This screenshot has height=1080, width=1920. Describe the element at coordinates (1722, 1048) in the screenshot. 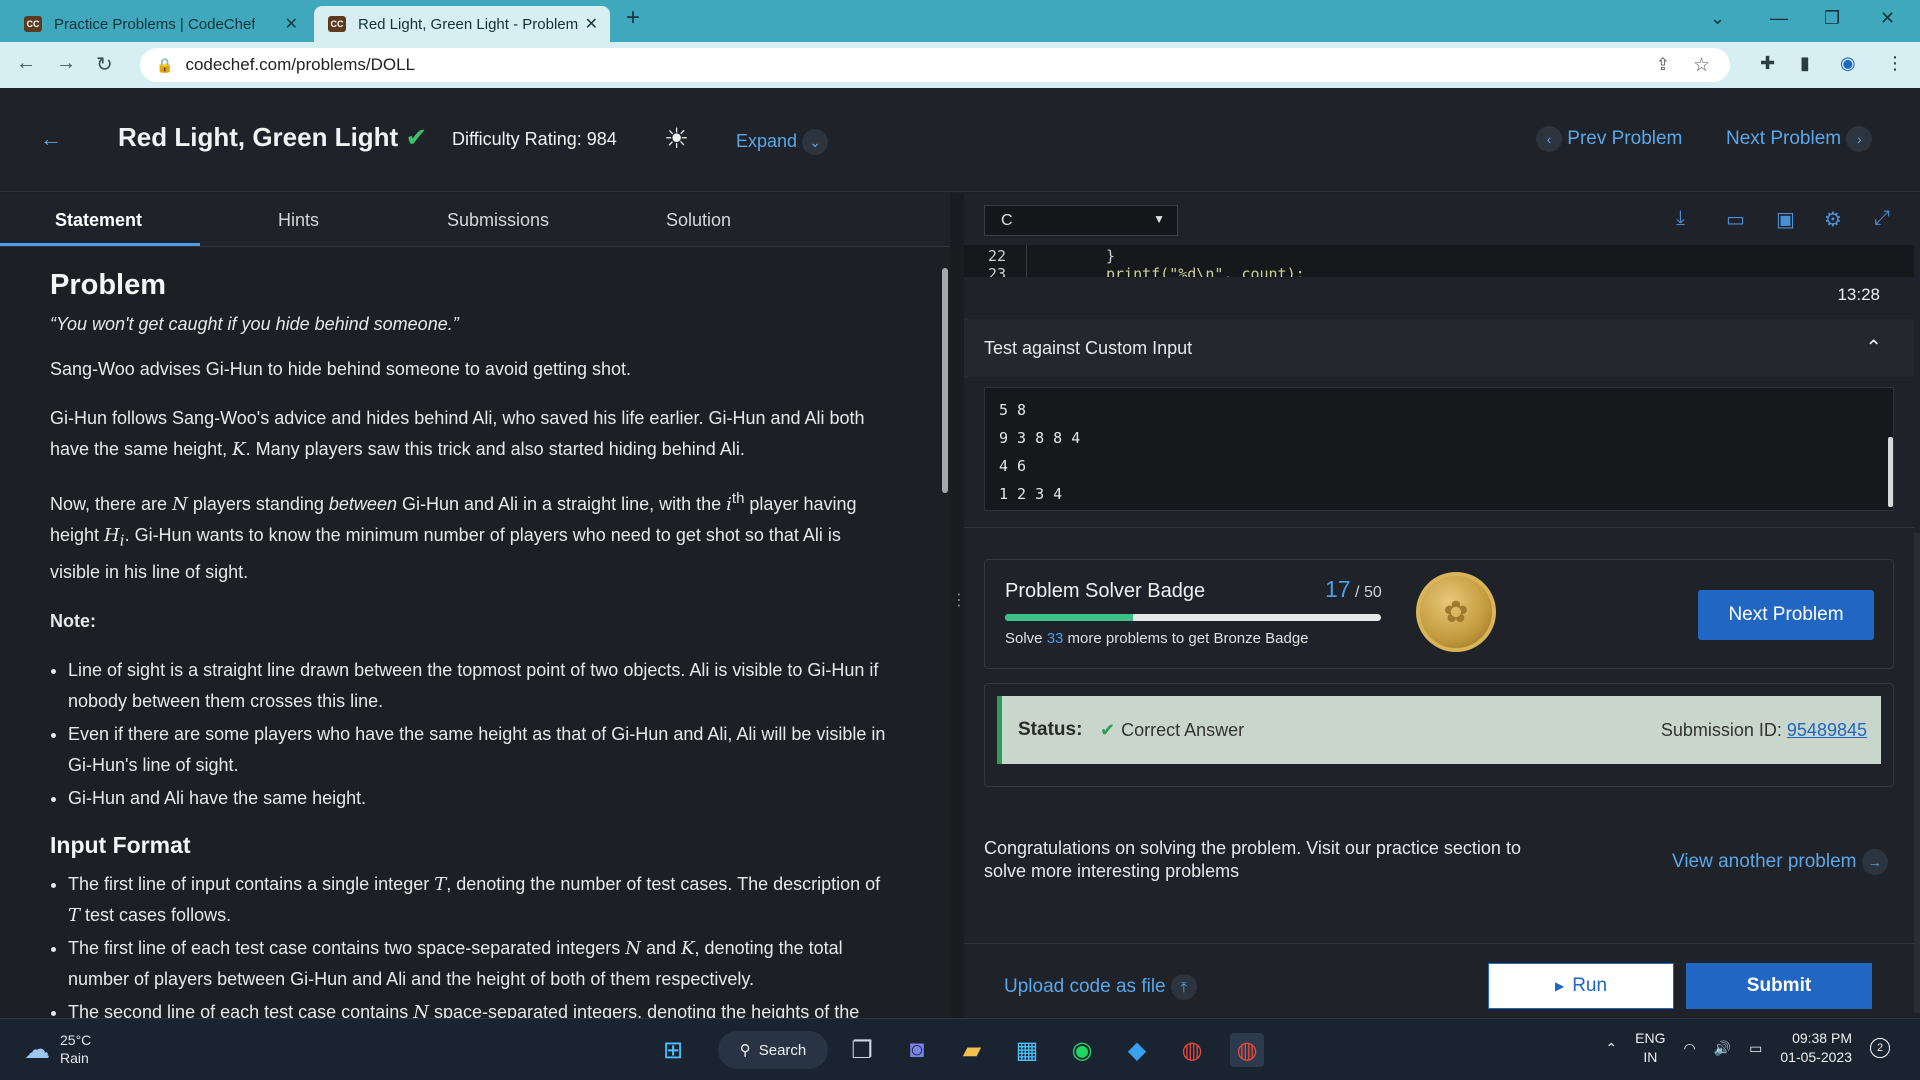

I see `volume-icon: 🔊` at that location.